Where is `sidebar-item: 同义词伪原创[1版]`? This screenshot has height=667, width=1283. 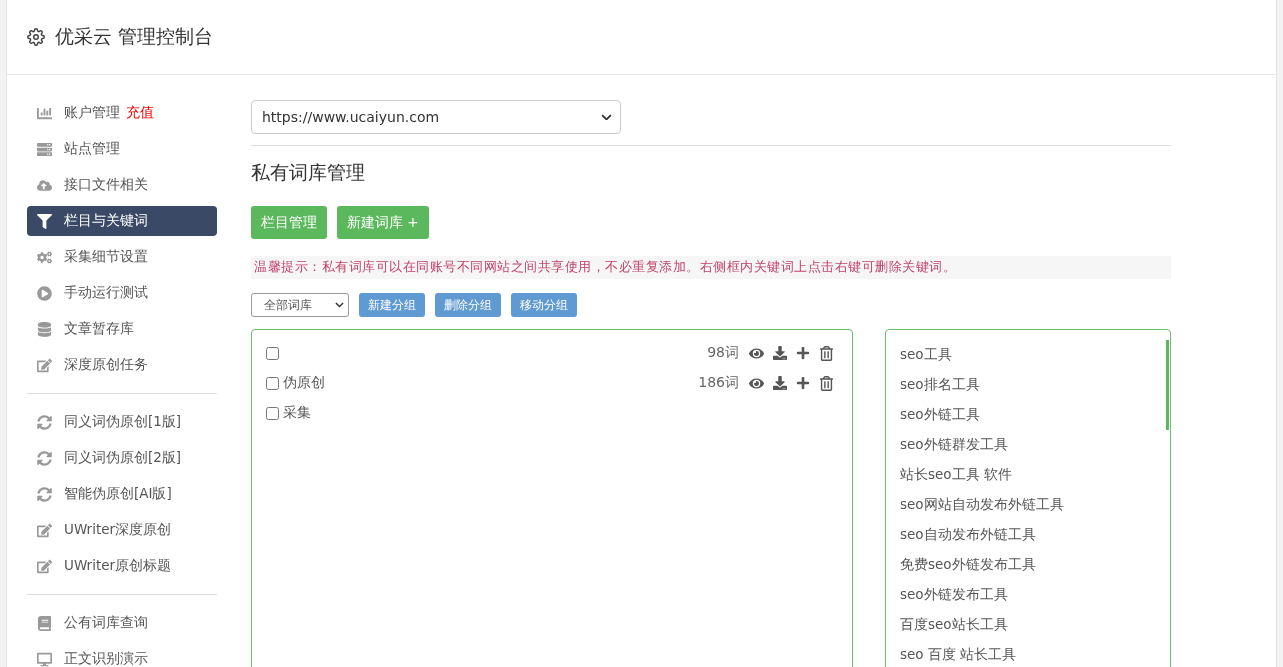
sidebar-item: 同义词伪原创[1版] is located at coordinates (122, 422).